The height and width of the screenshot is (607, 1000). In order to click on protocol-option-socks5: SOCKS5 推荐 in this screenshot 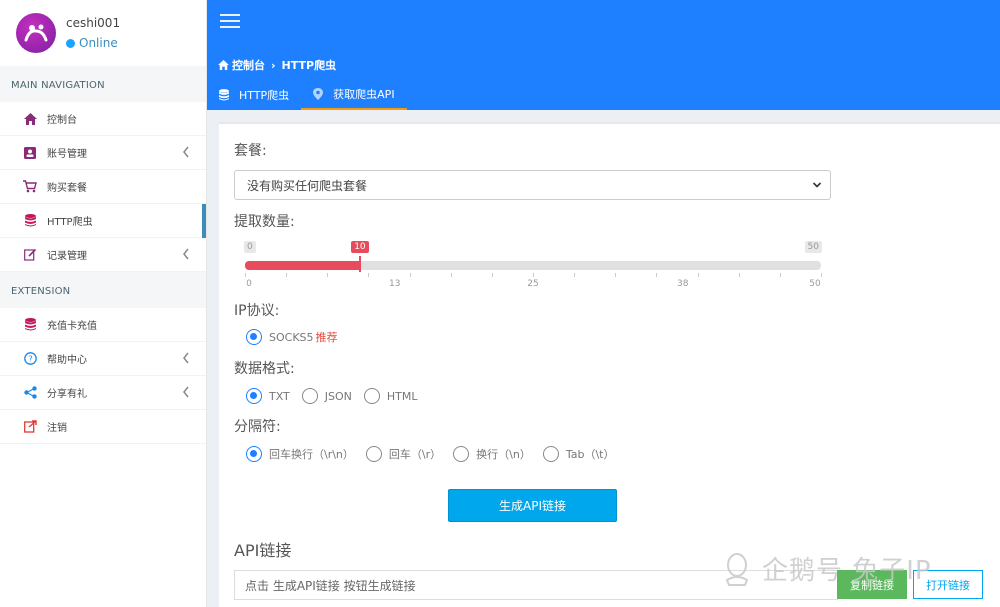, I will do `click(292, 337)`.